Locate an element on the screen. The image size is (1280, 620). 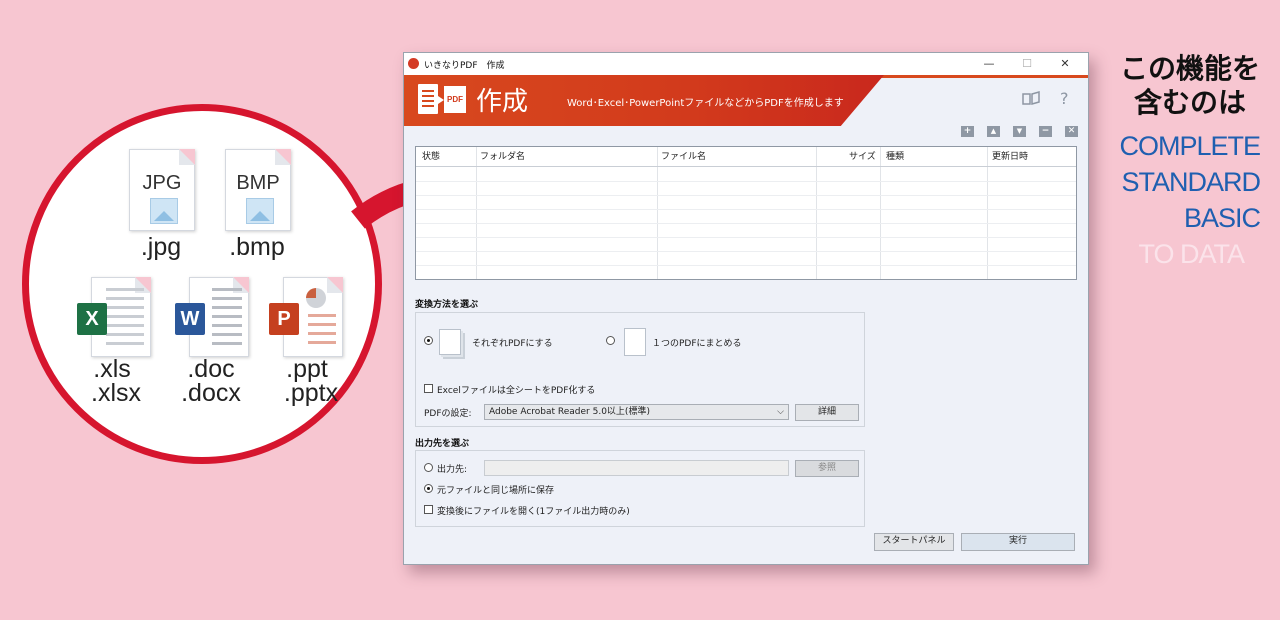
bmp-type-label: BMP is located at coordinates (258, 183).